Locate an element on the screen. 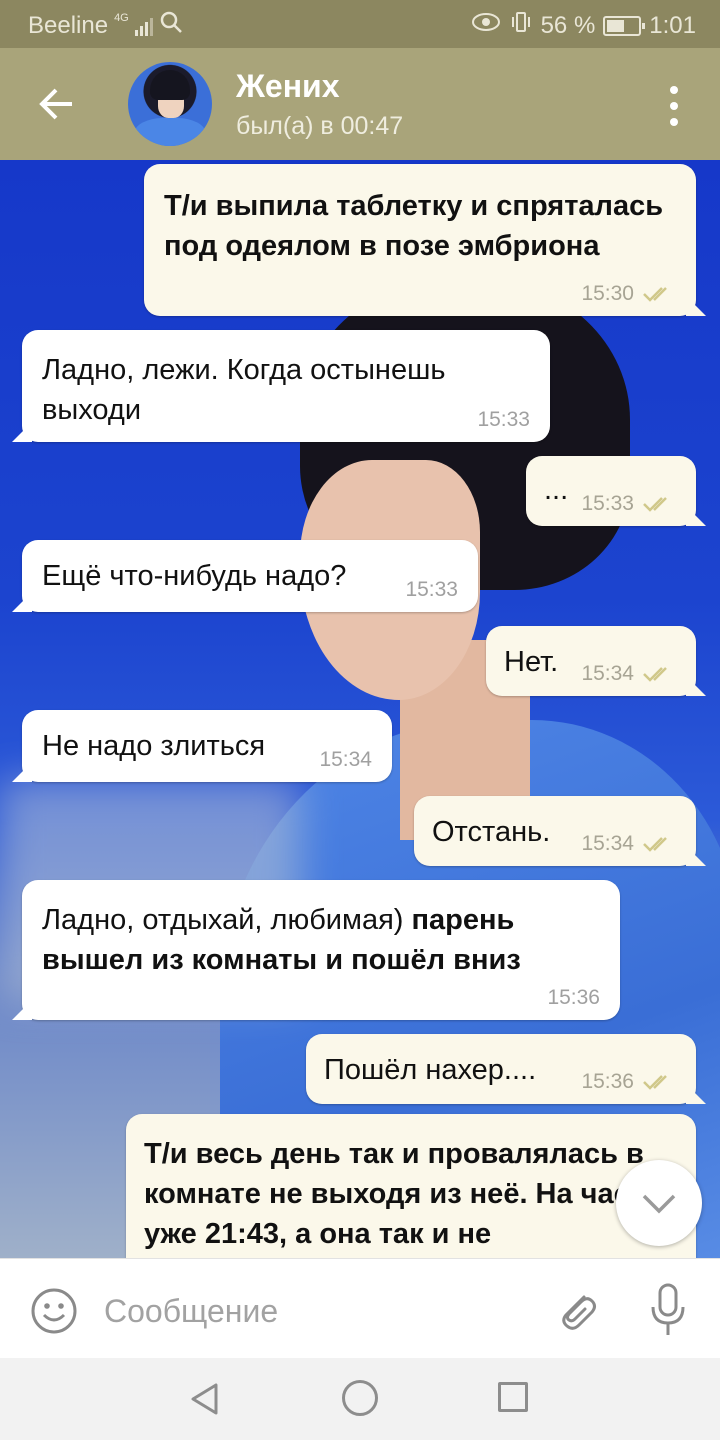 The image size is (720, 1440). nav-home-icon is located at coordinates (360, 1398).